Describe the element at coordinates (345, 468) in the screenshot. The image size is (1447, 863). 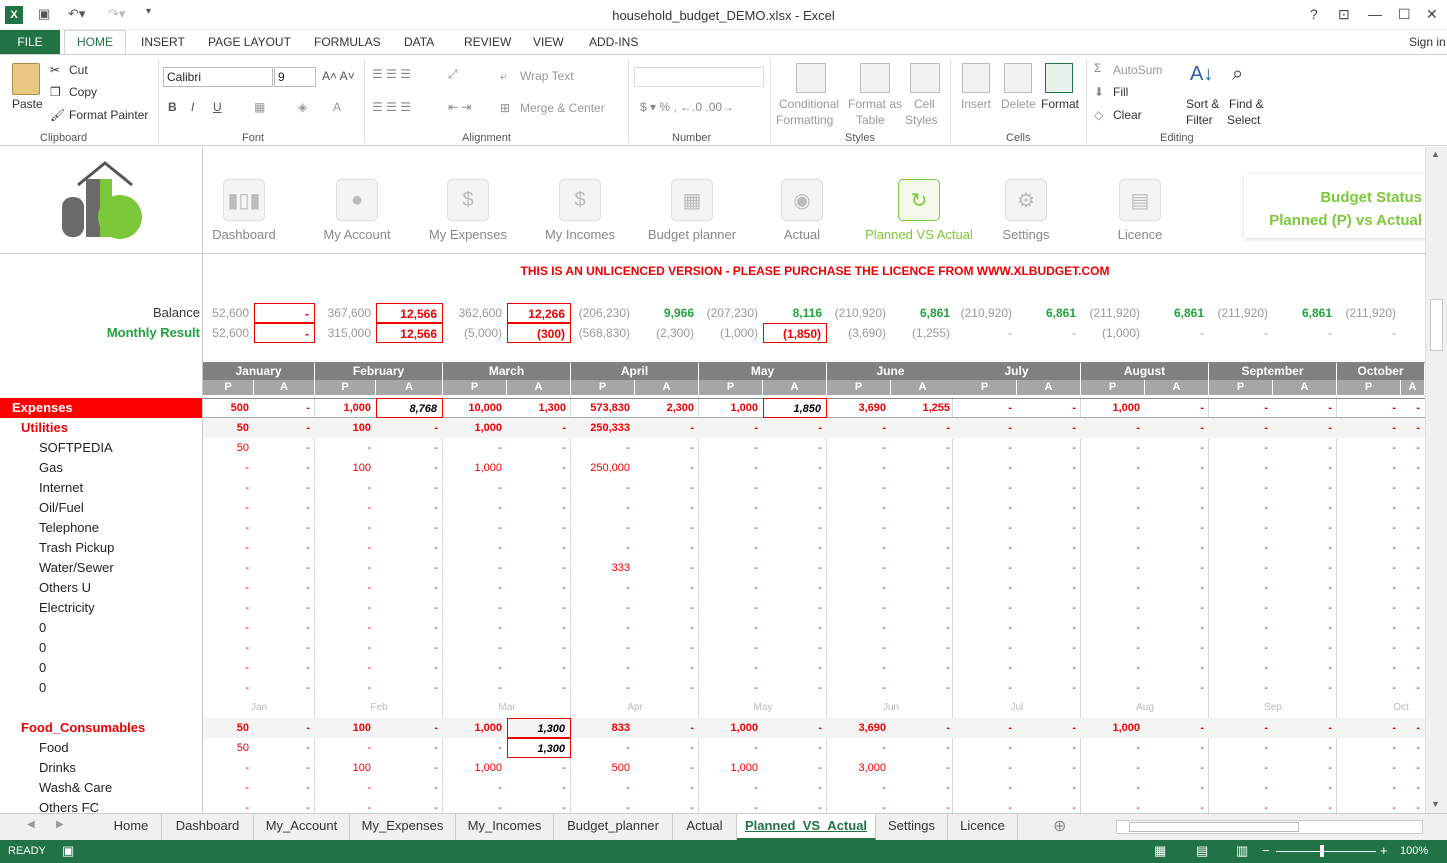
I see `value-cell: 100` at that location.